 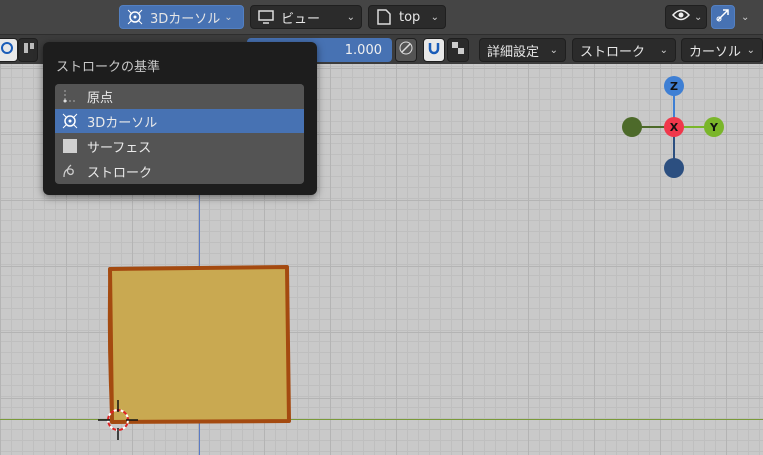 I want to click on snap-settings-button, so click(x=458, y=50).